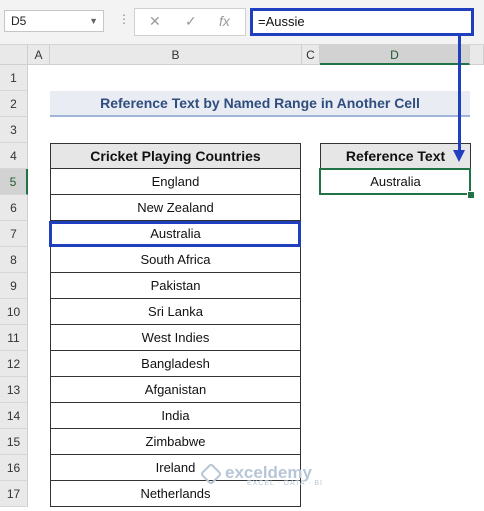 The height and width of the screenshot is (511, 484). I want to click on row-header-13: 13, so click(14, 390).